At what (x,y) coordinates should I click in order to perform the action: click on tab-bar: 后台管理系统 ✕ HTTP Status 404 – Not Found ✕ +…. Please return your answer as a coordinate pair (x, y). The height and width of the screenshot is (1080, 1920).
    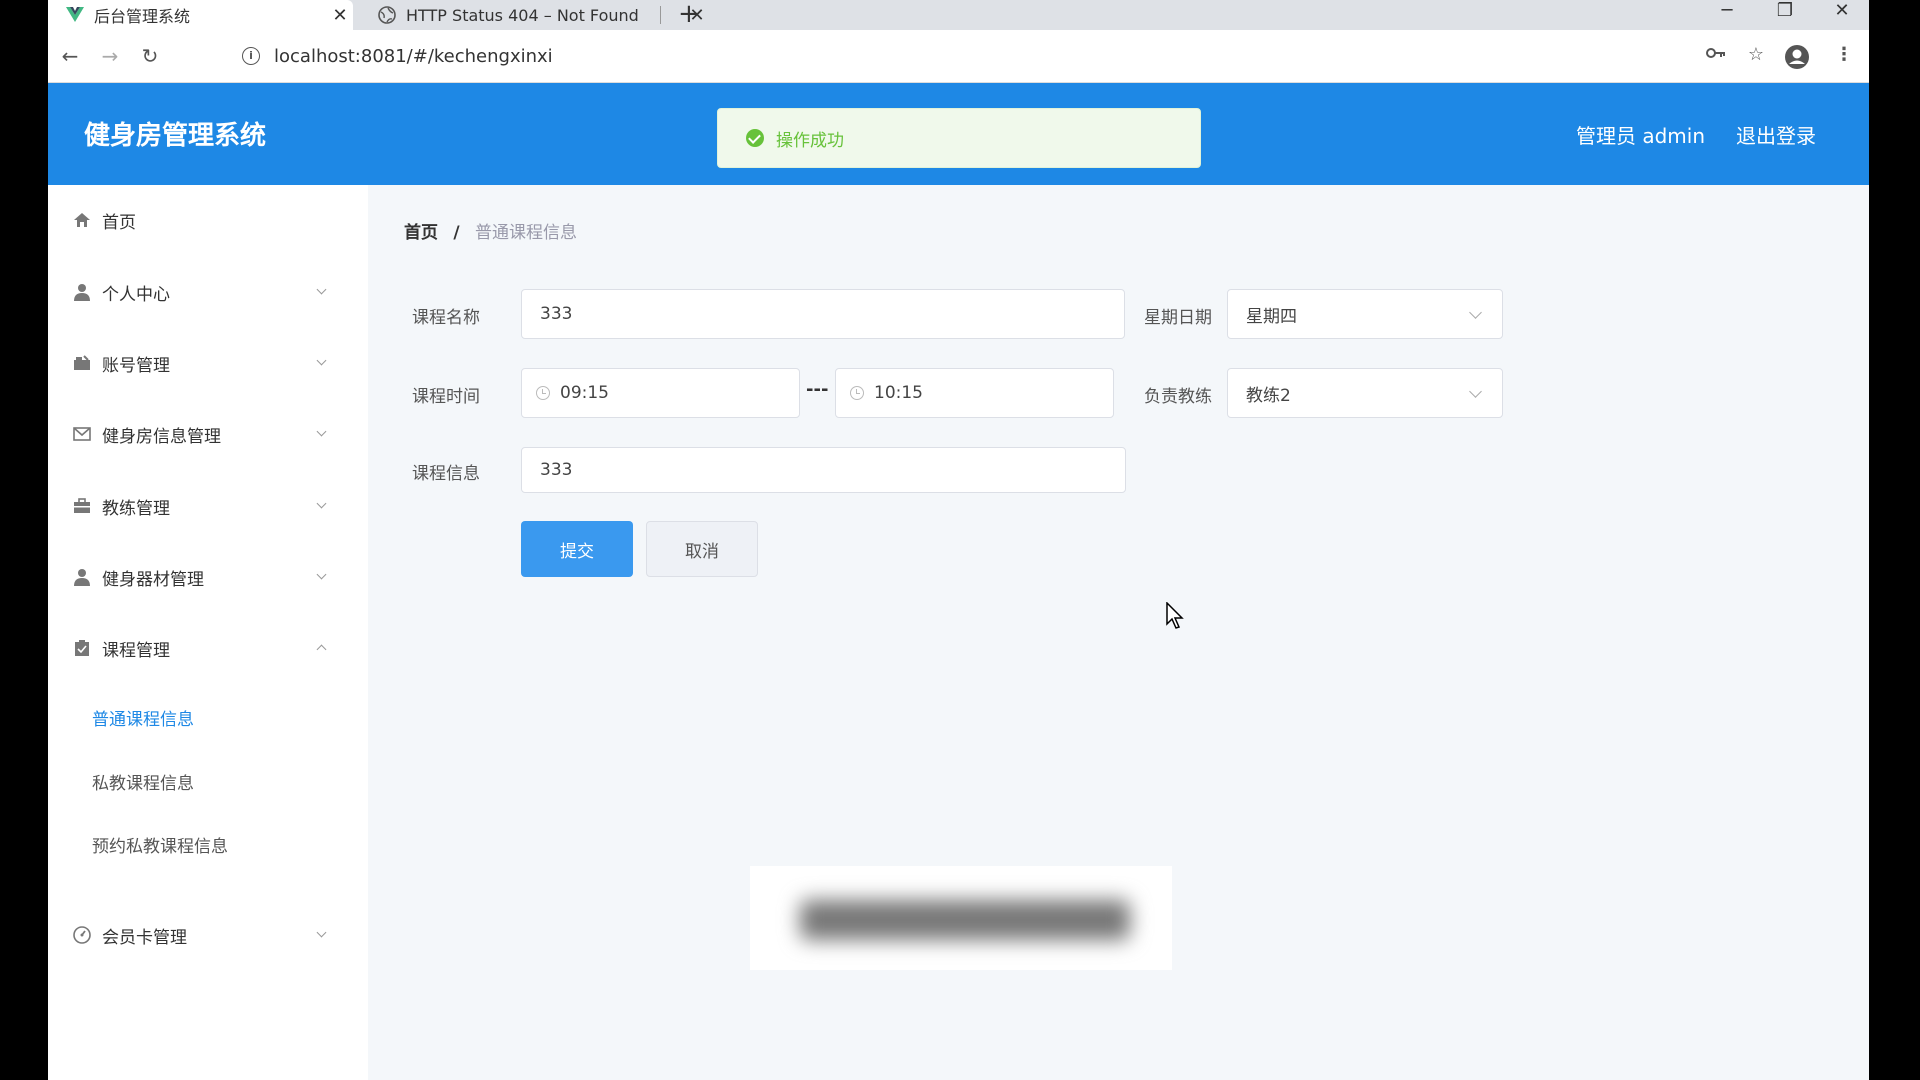
    Looking at the image, I should click on (958, 15).